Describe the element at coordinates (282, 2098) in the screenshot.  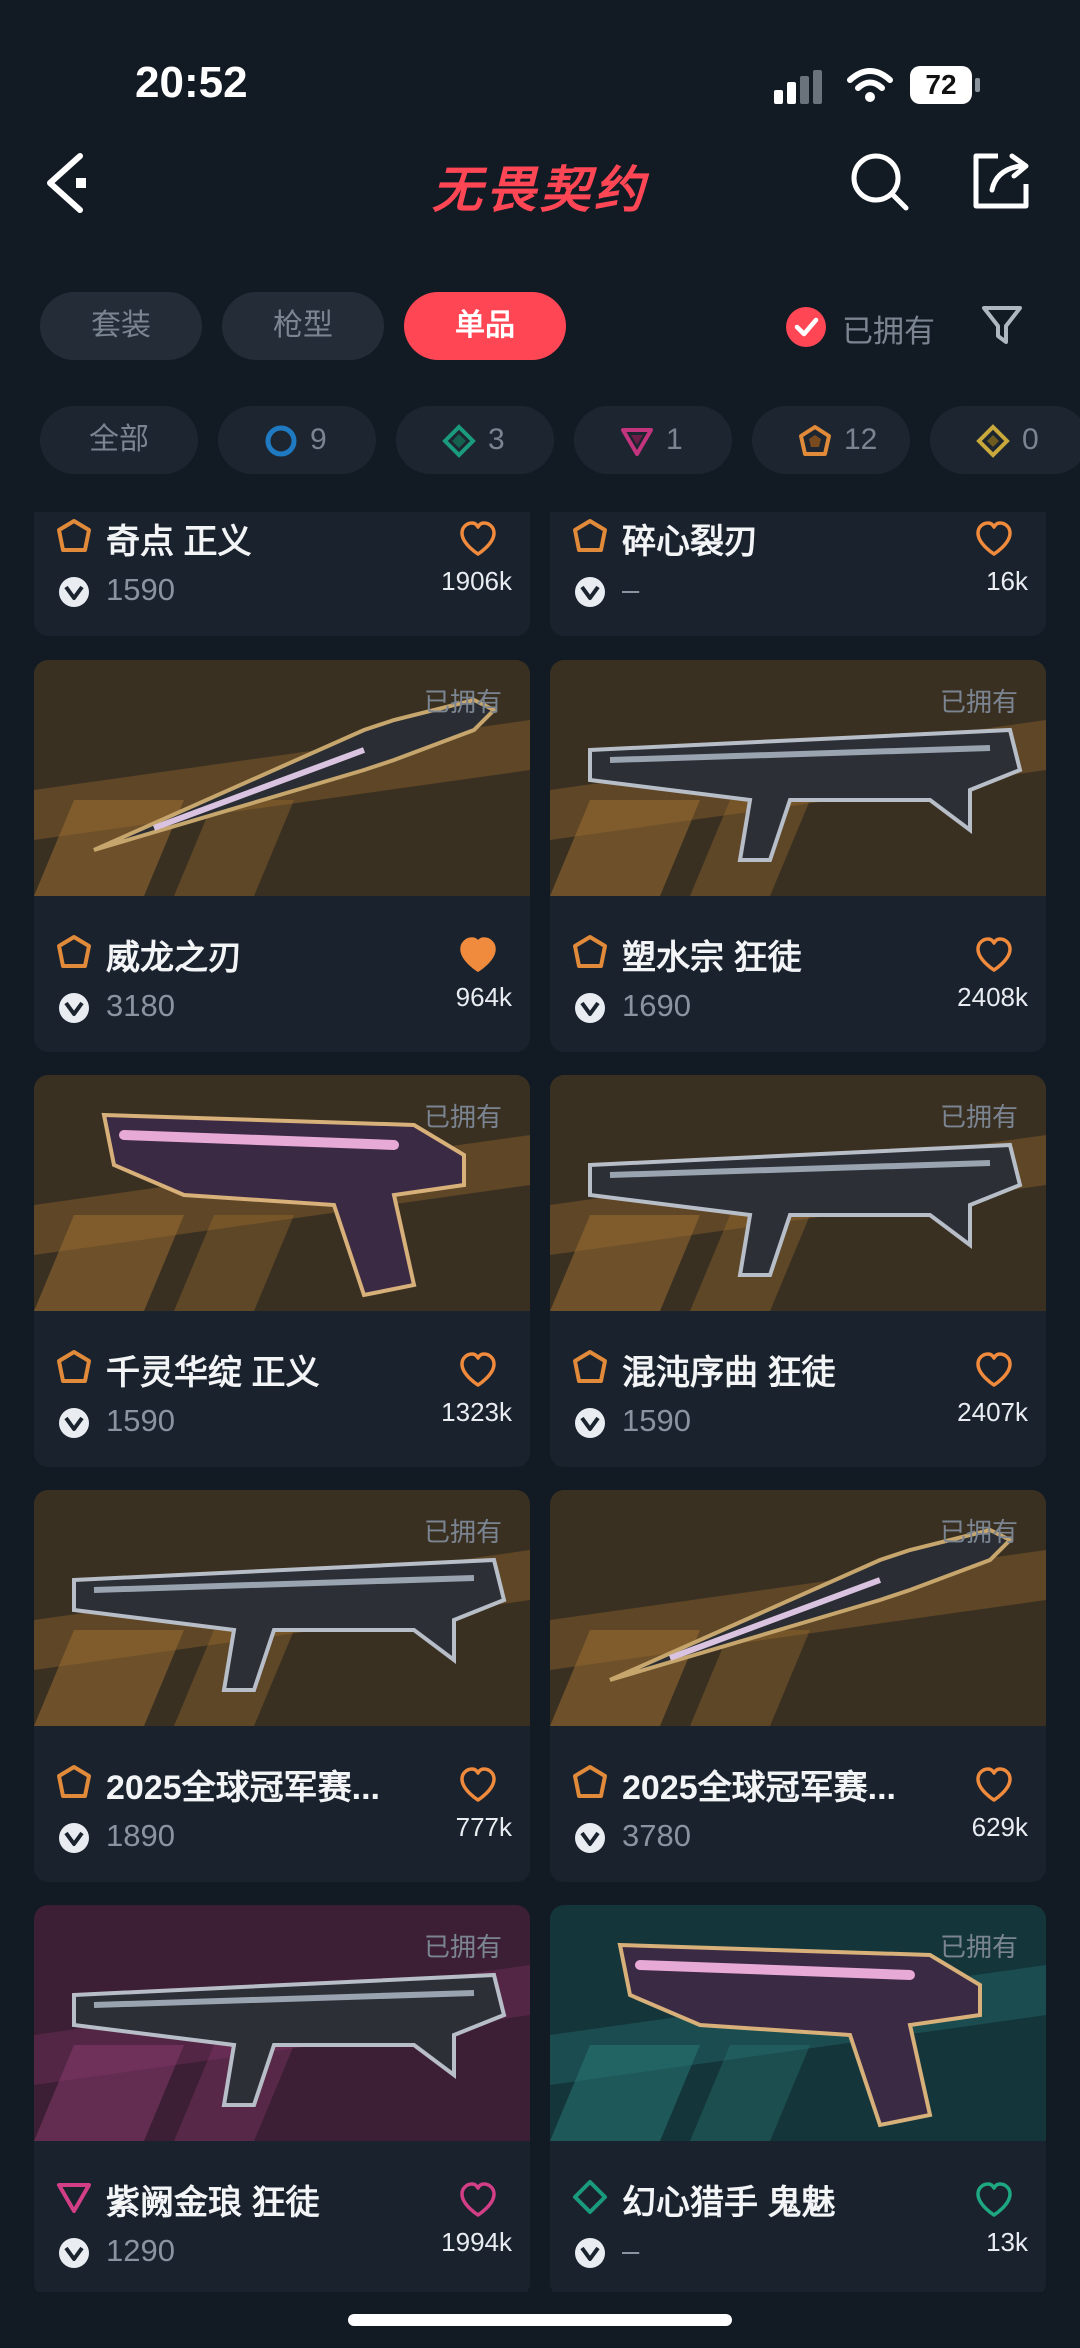
I see `skin-card: 已拥有紫阙金琅 狂徒 1290 1994k` at that location.